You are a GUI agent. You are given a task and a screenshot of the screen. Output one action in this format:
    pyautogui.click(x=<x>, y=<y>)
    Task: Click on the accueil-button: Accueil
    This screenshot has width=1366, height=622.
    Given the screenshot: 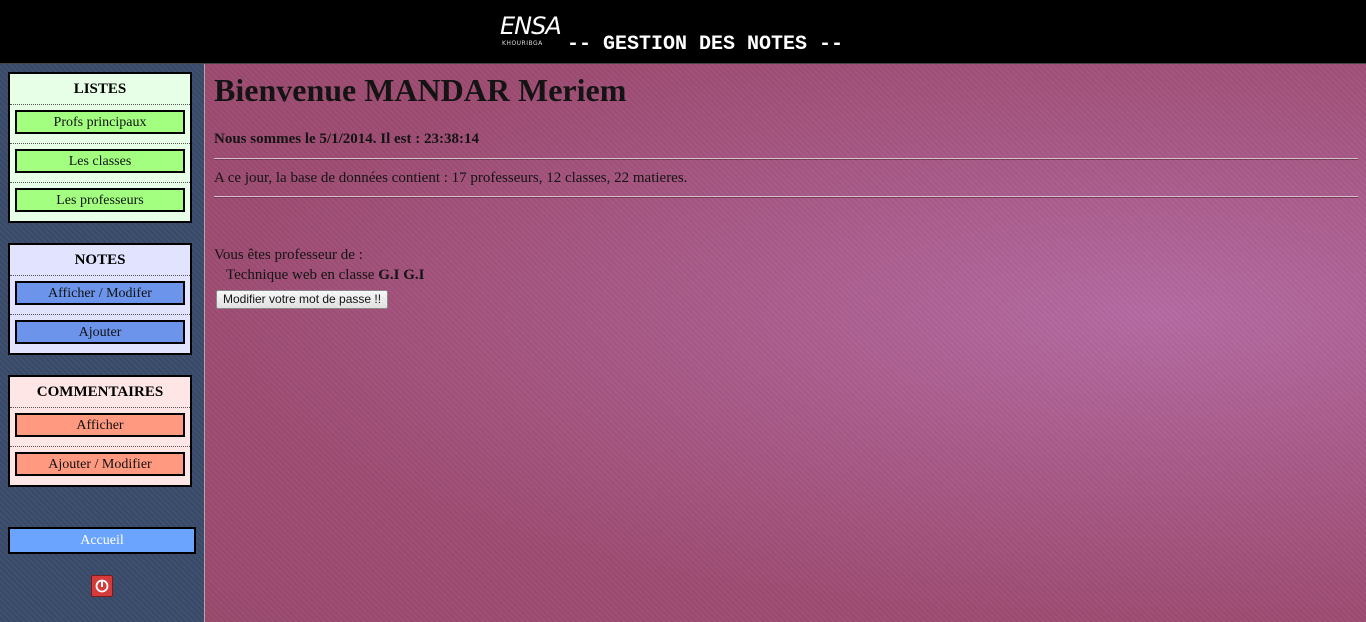 What is the action you would take?
    pyautogui.click(x=102, y=540)
    